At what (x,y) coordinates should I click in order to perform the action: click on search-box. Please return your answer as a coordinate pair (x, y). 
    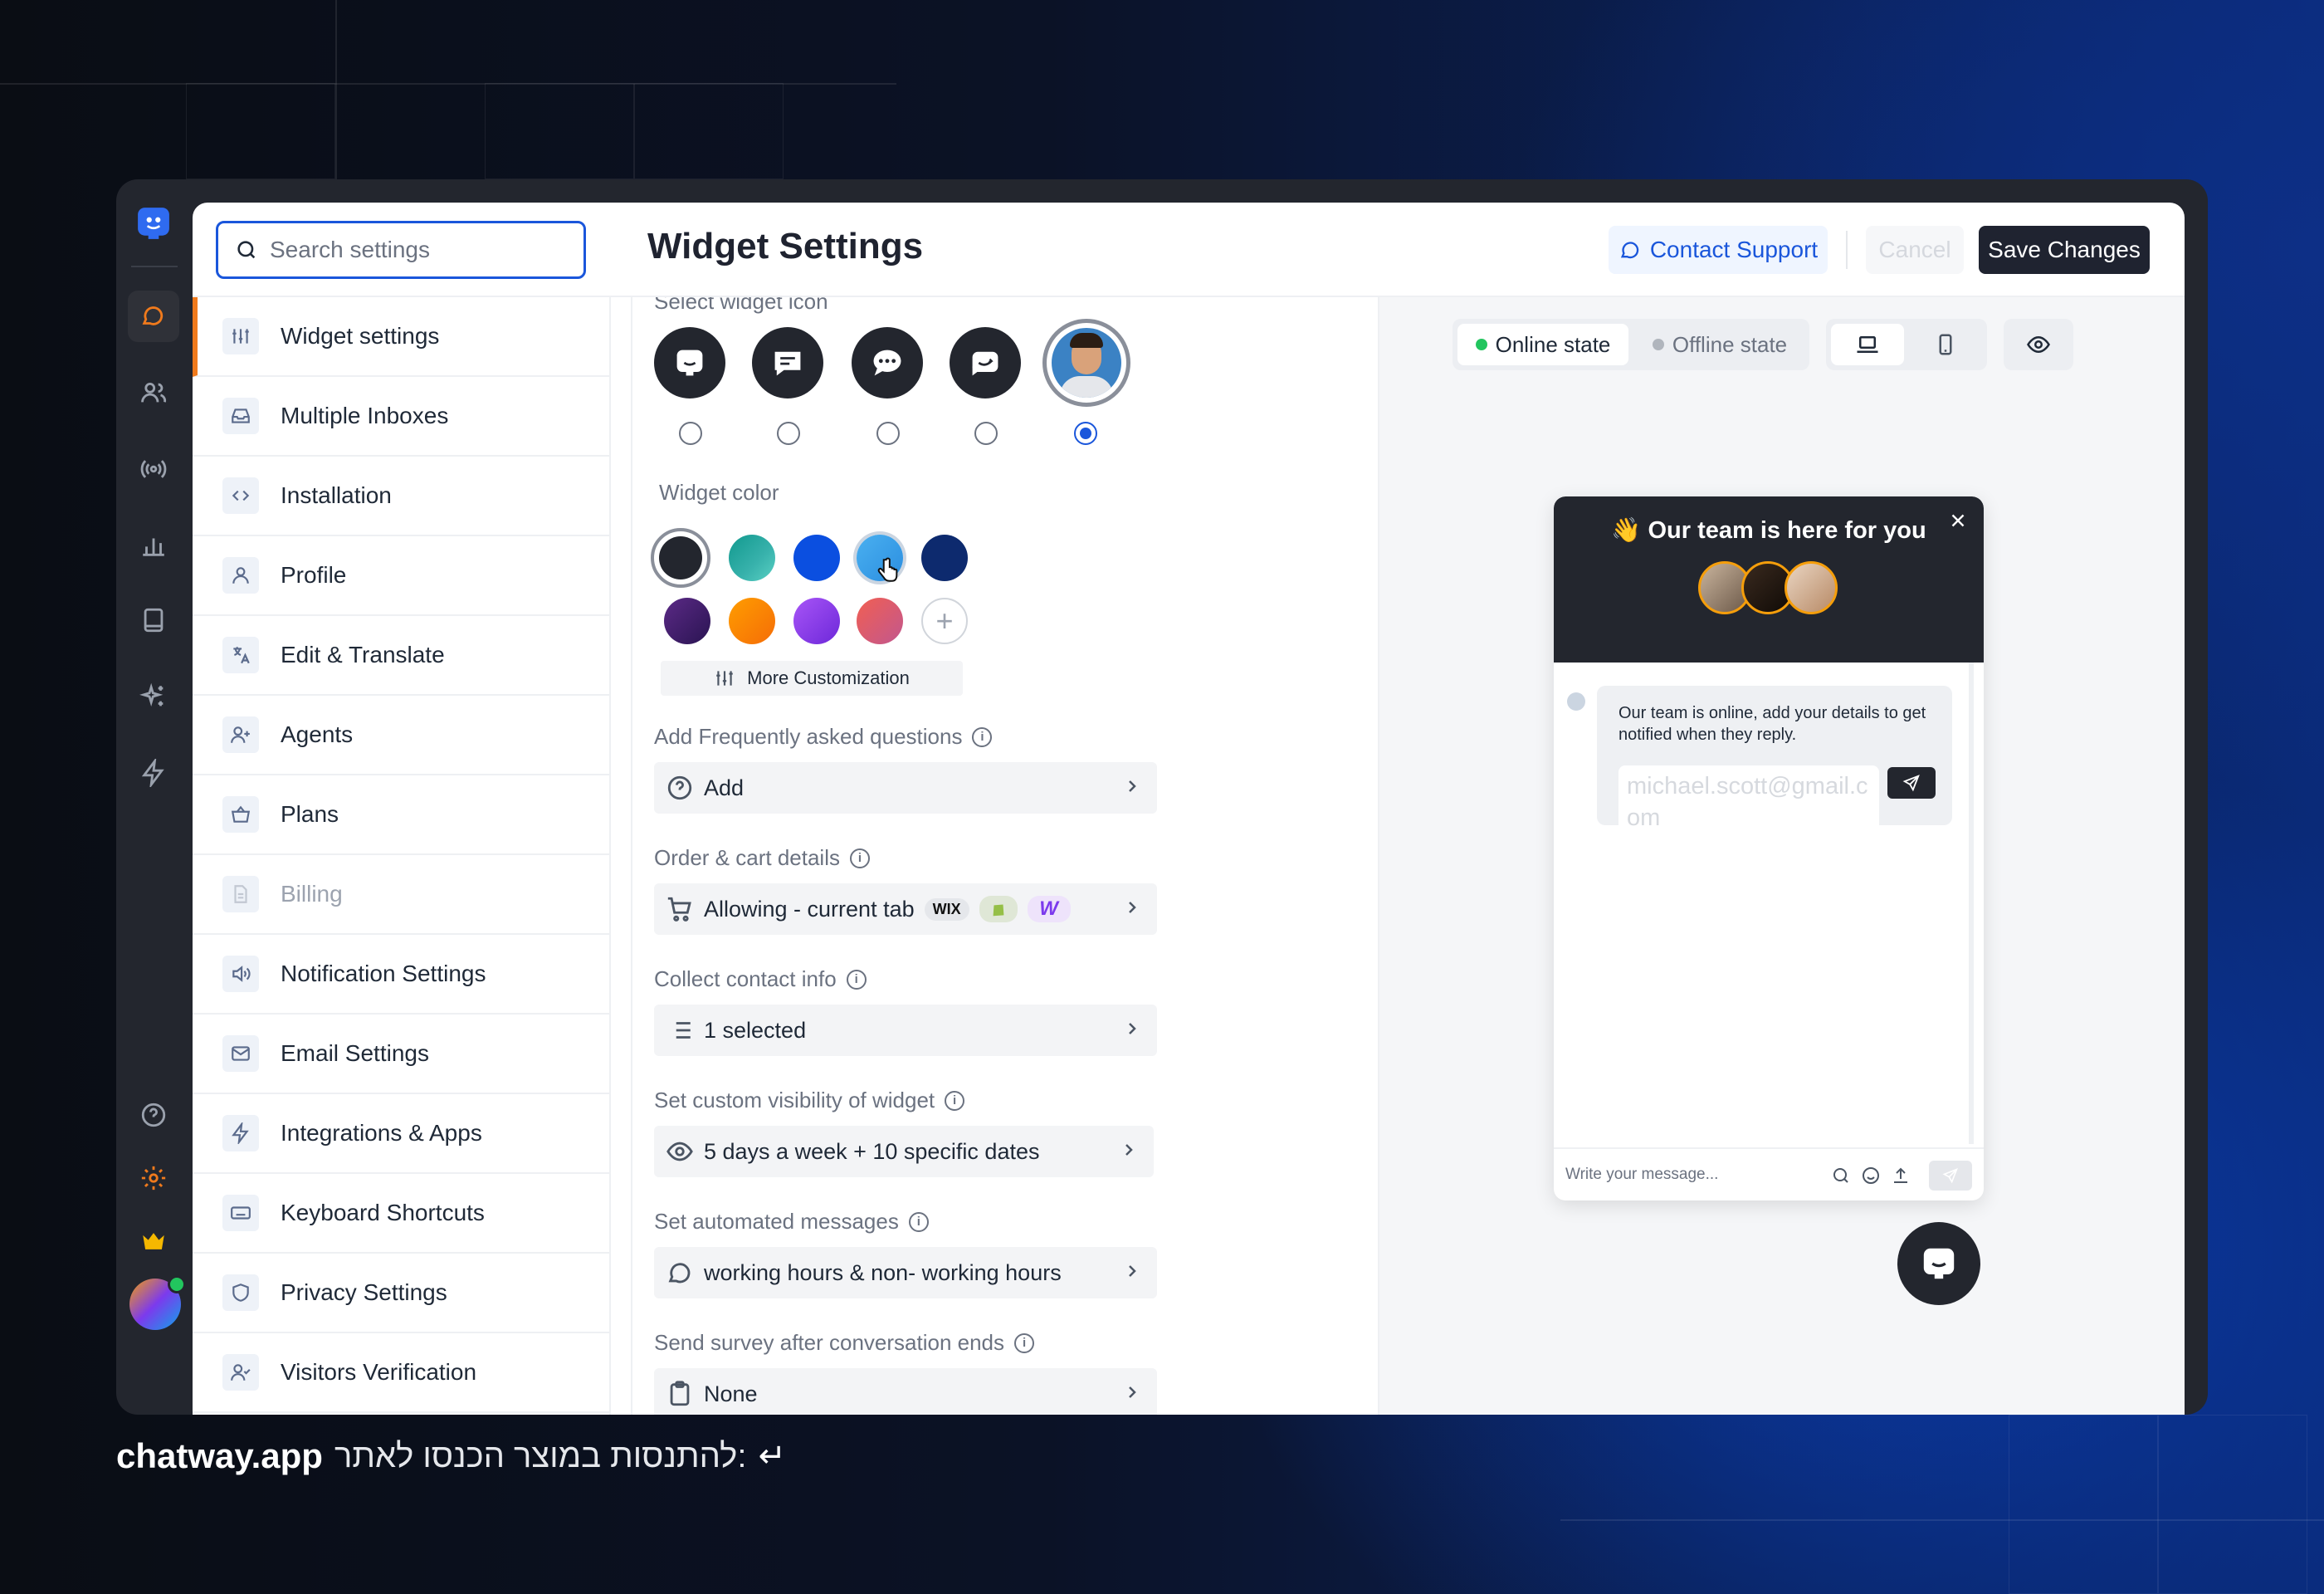
    Looking at the image, I should click on (401, 250).